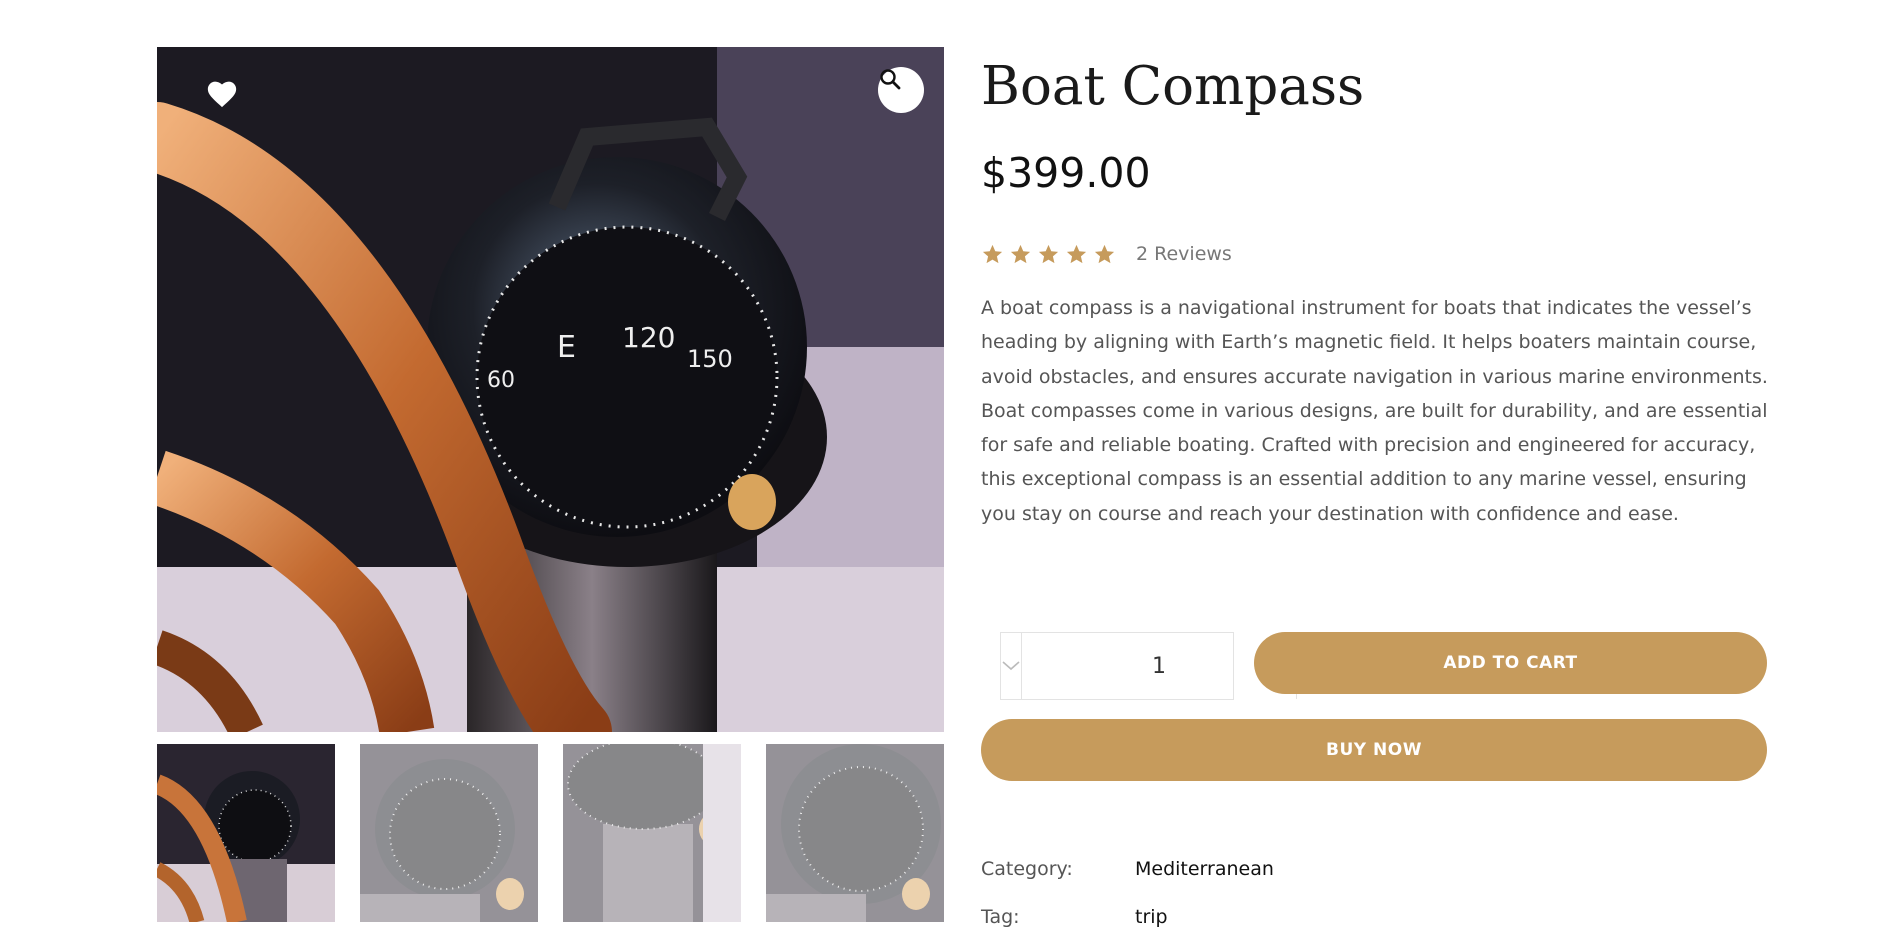 The image size is (1903, 946). Describe the element at coordinates (890, 79) in the screenshot. I see `search-icon` at that location.